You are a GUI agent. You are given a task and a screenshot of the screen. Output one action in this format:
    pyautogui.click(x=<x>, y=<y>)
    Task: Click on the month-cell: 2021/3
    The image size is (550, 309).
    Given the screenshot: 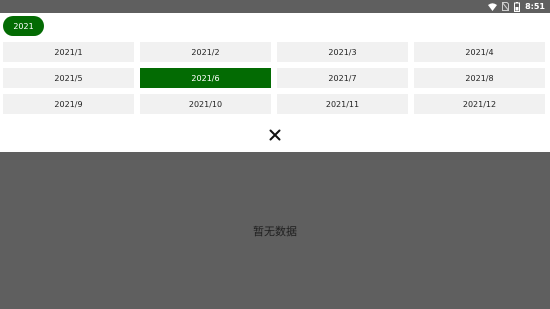 What is the action you would take?
    pyautogui.click(x=342, y=52)
    